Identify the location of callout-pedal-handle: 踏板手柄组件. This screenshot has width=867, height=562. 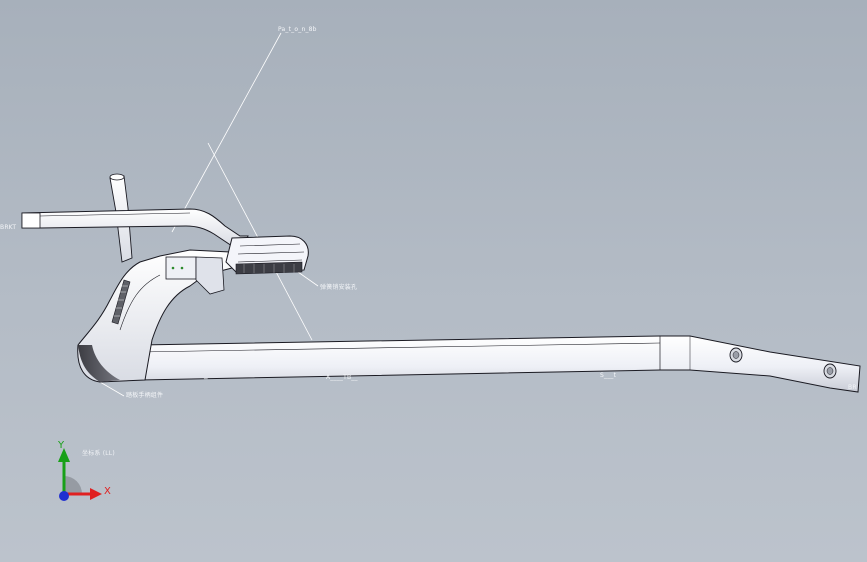
(144, 394).